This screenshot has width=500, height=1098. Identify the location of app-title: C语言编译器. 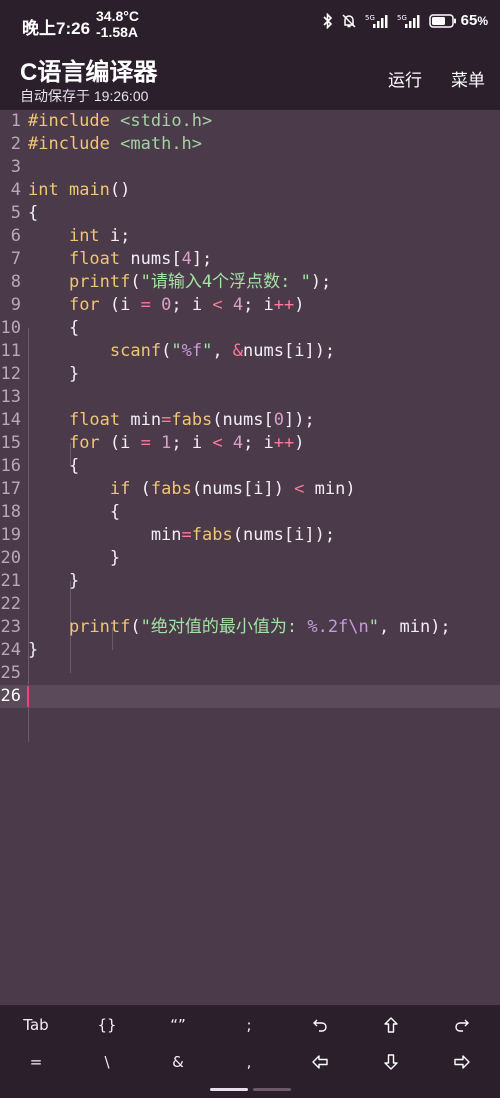
(89, 72).